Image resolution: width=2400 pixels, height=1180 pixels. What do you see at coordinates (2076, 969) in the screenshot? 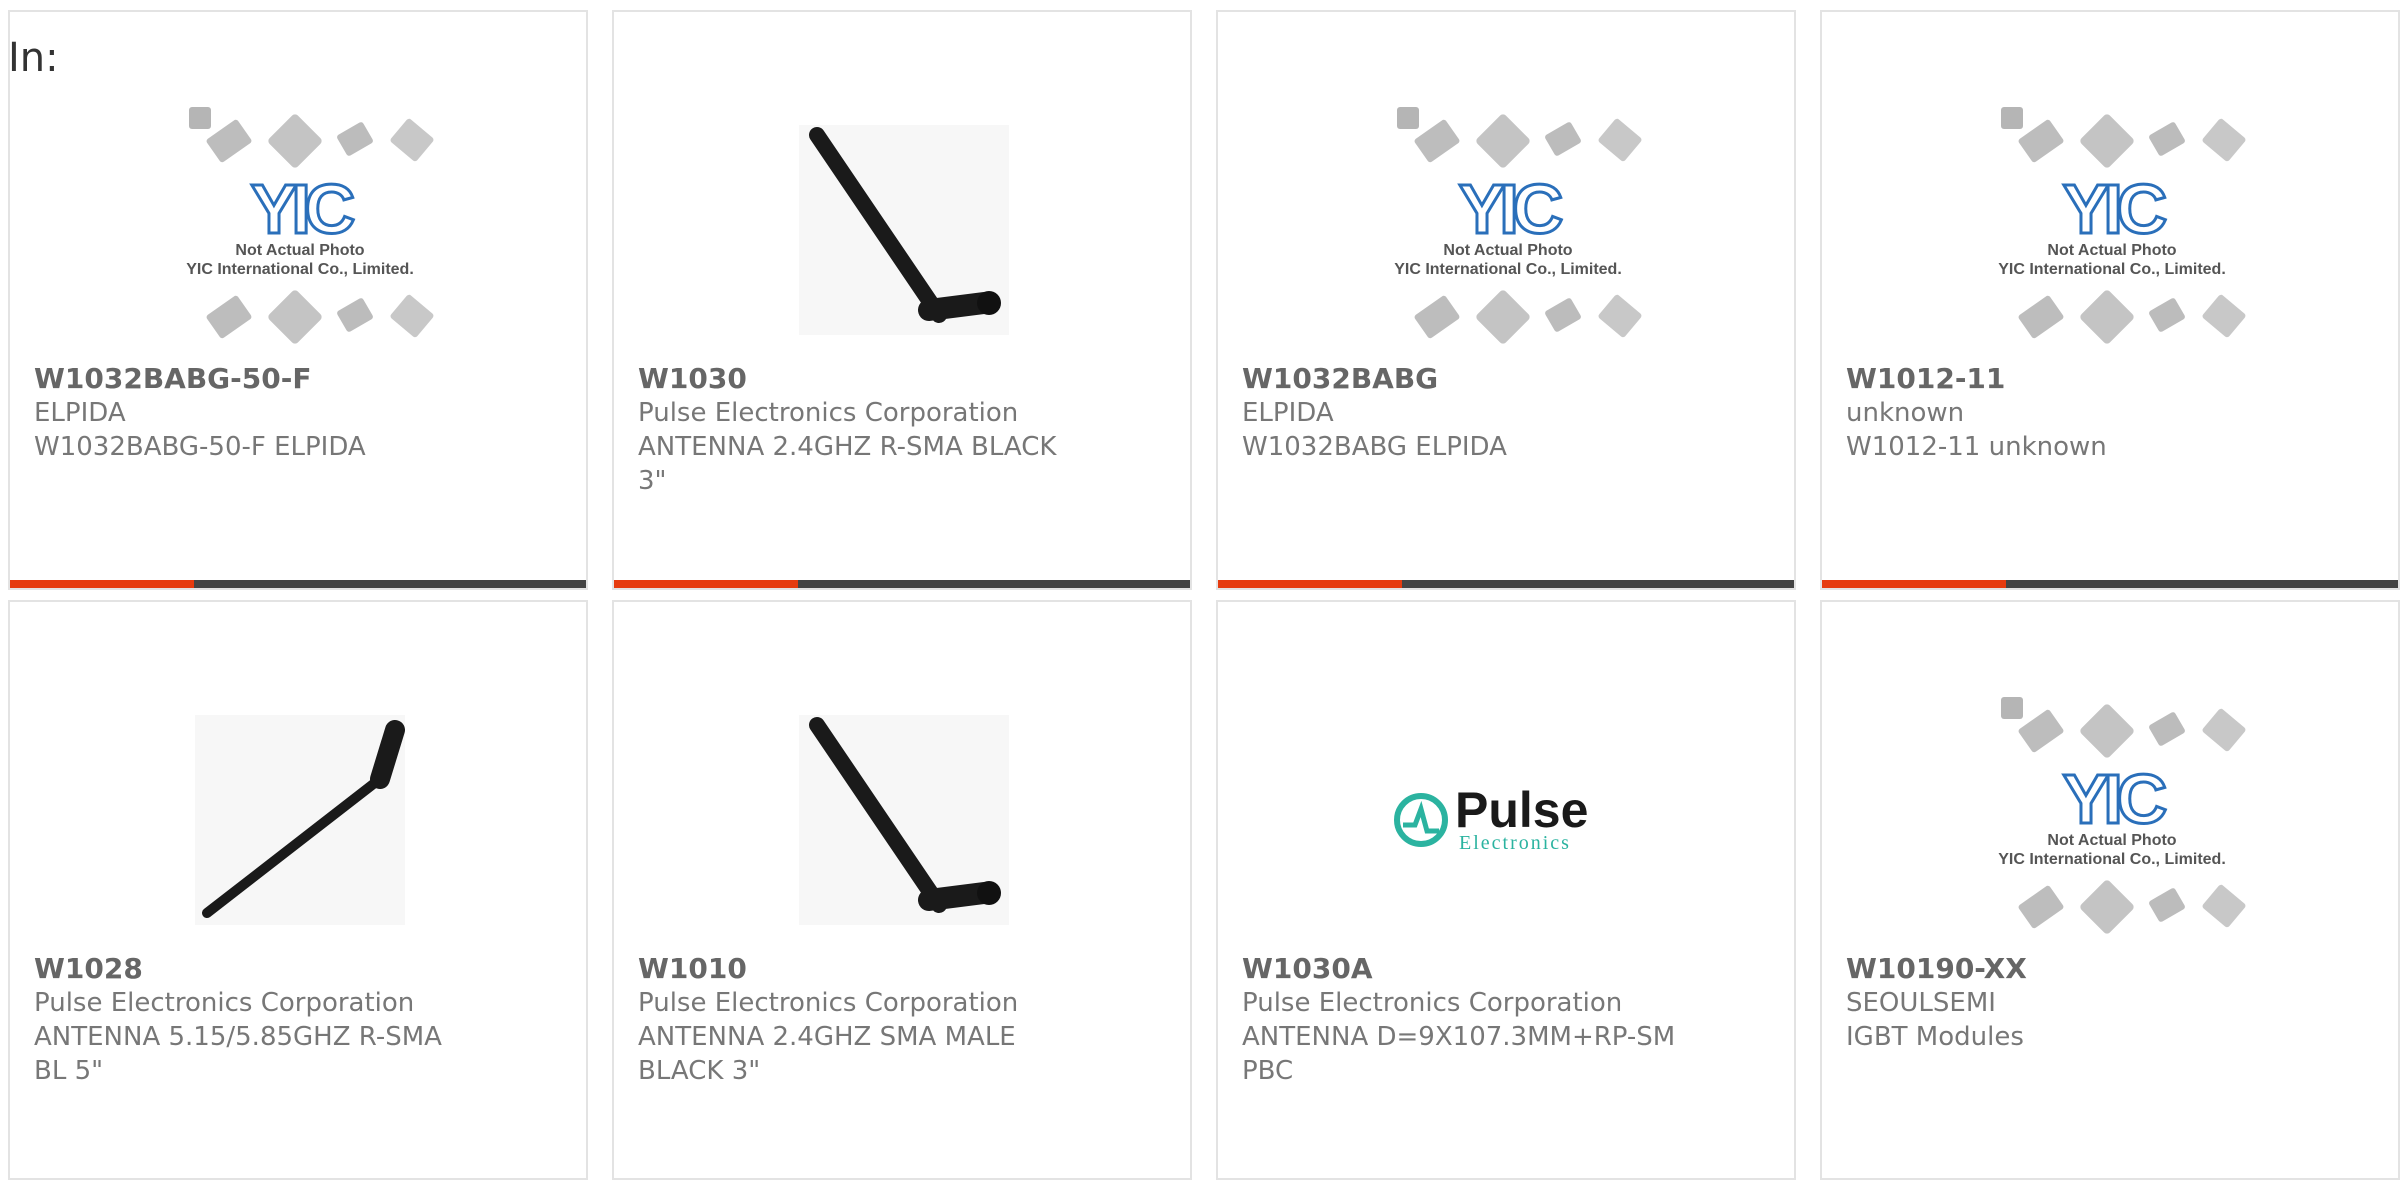
I see `part-number: W10190-XX` at bounding box center [2076, 969].